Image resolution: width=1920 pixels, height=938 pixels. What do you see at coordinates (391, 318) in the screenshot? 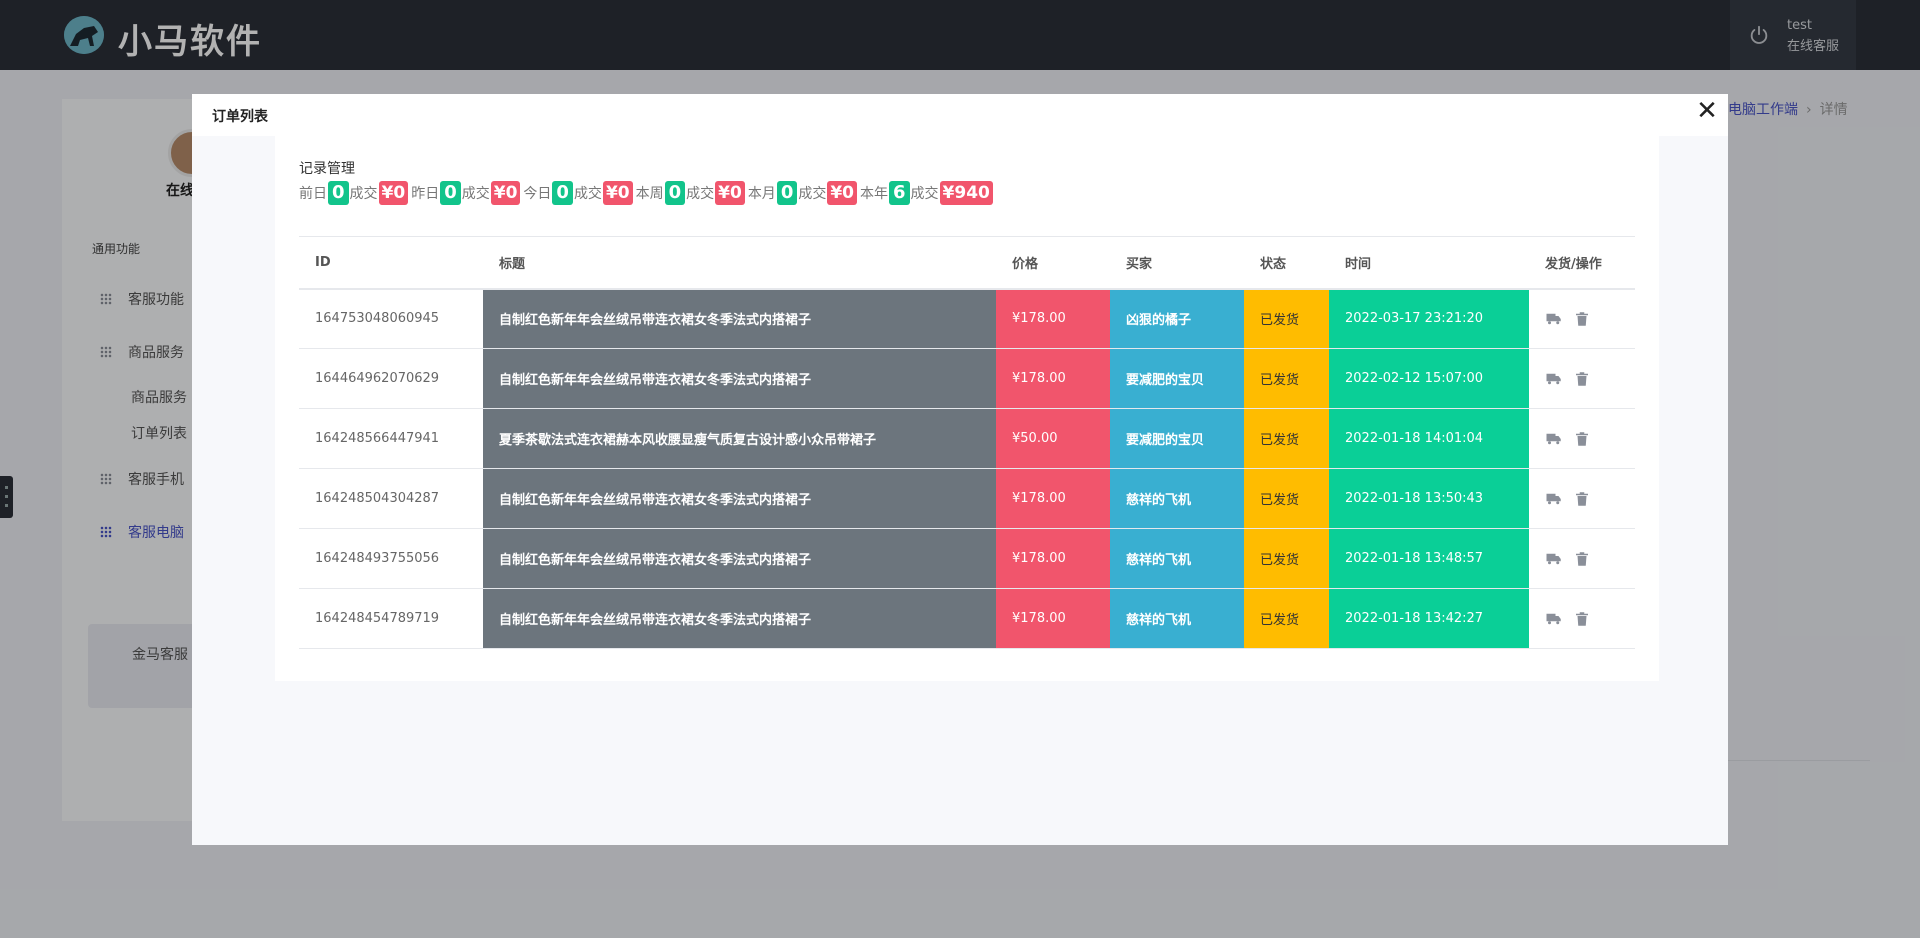
I see `order-id: 164753048060945` at bounding box center [391, 318].